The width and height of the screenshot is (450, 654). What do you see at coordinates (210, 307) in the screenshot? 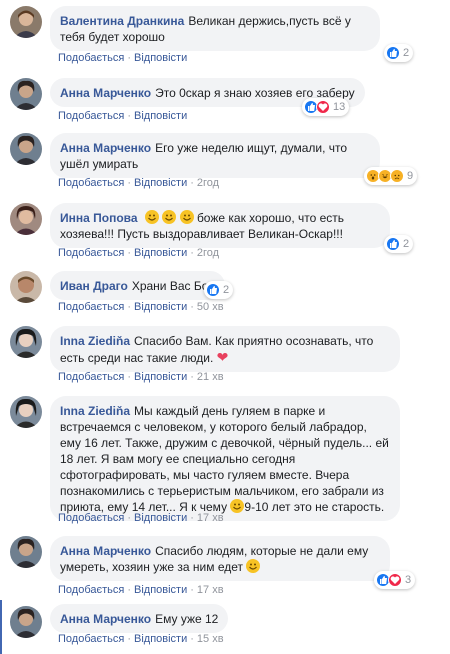
I see `comment-time: 50 хв` at bounding box center [210, 307].